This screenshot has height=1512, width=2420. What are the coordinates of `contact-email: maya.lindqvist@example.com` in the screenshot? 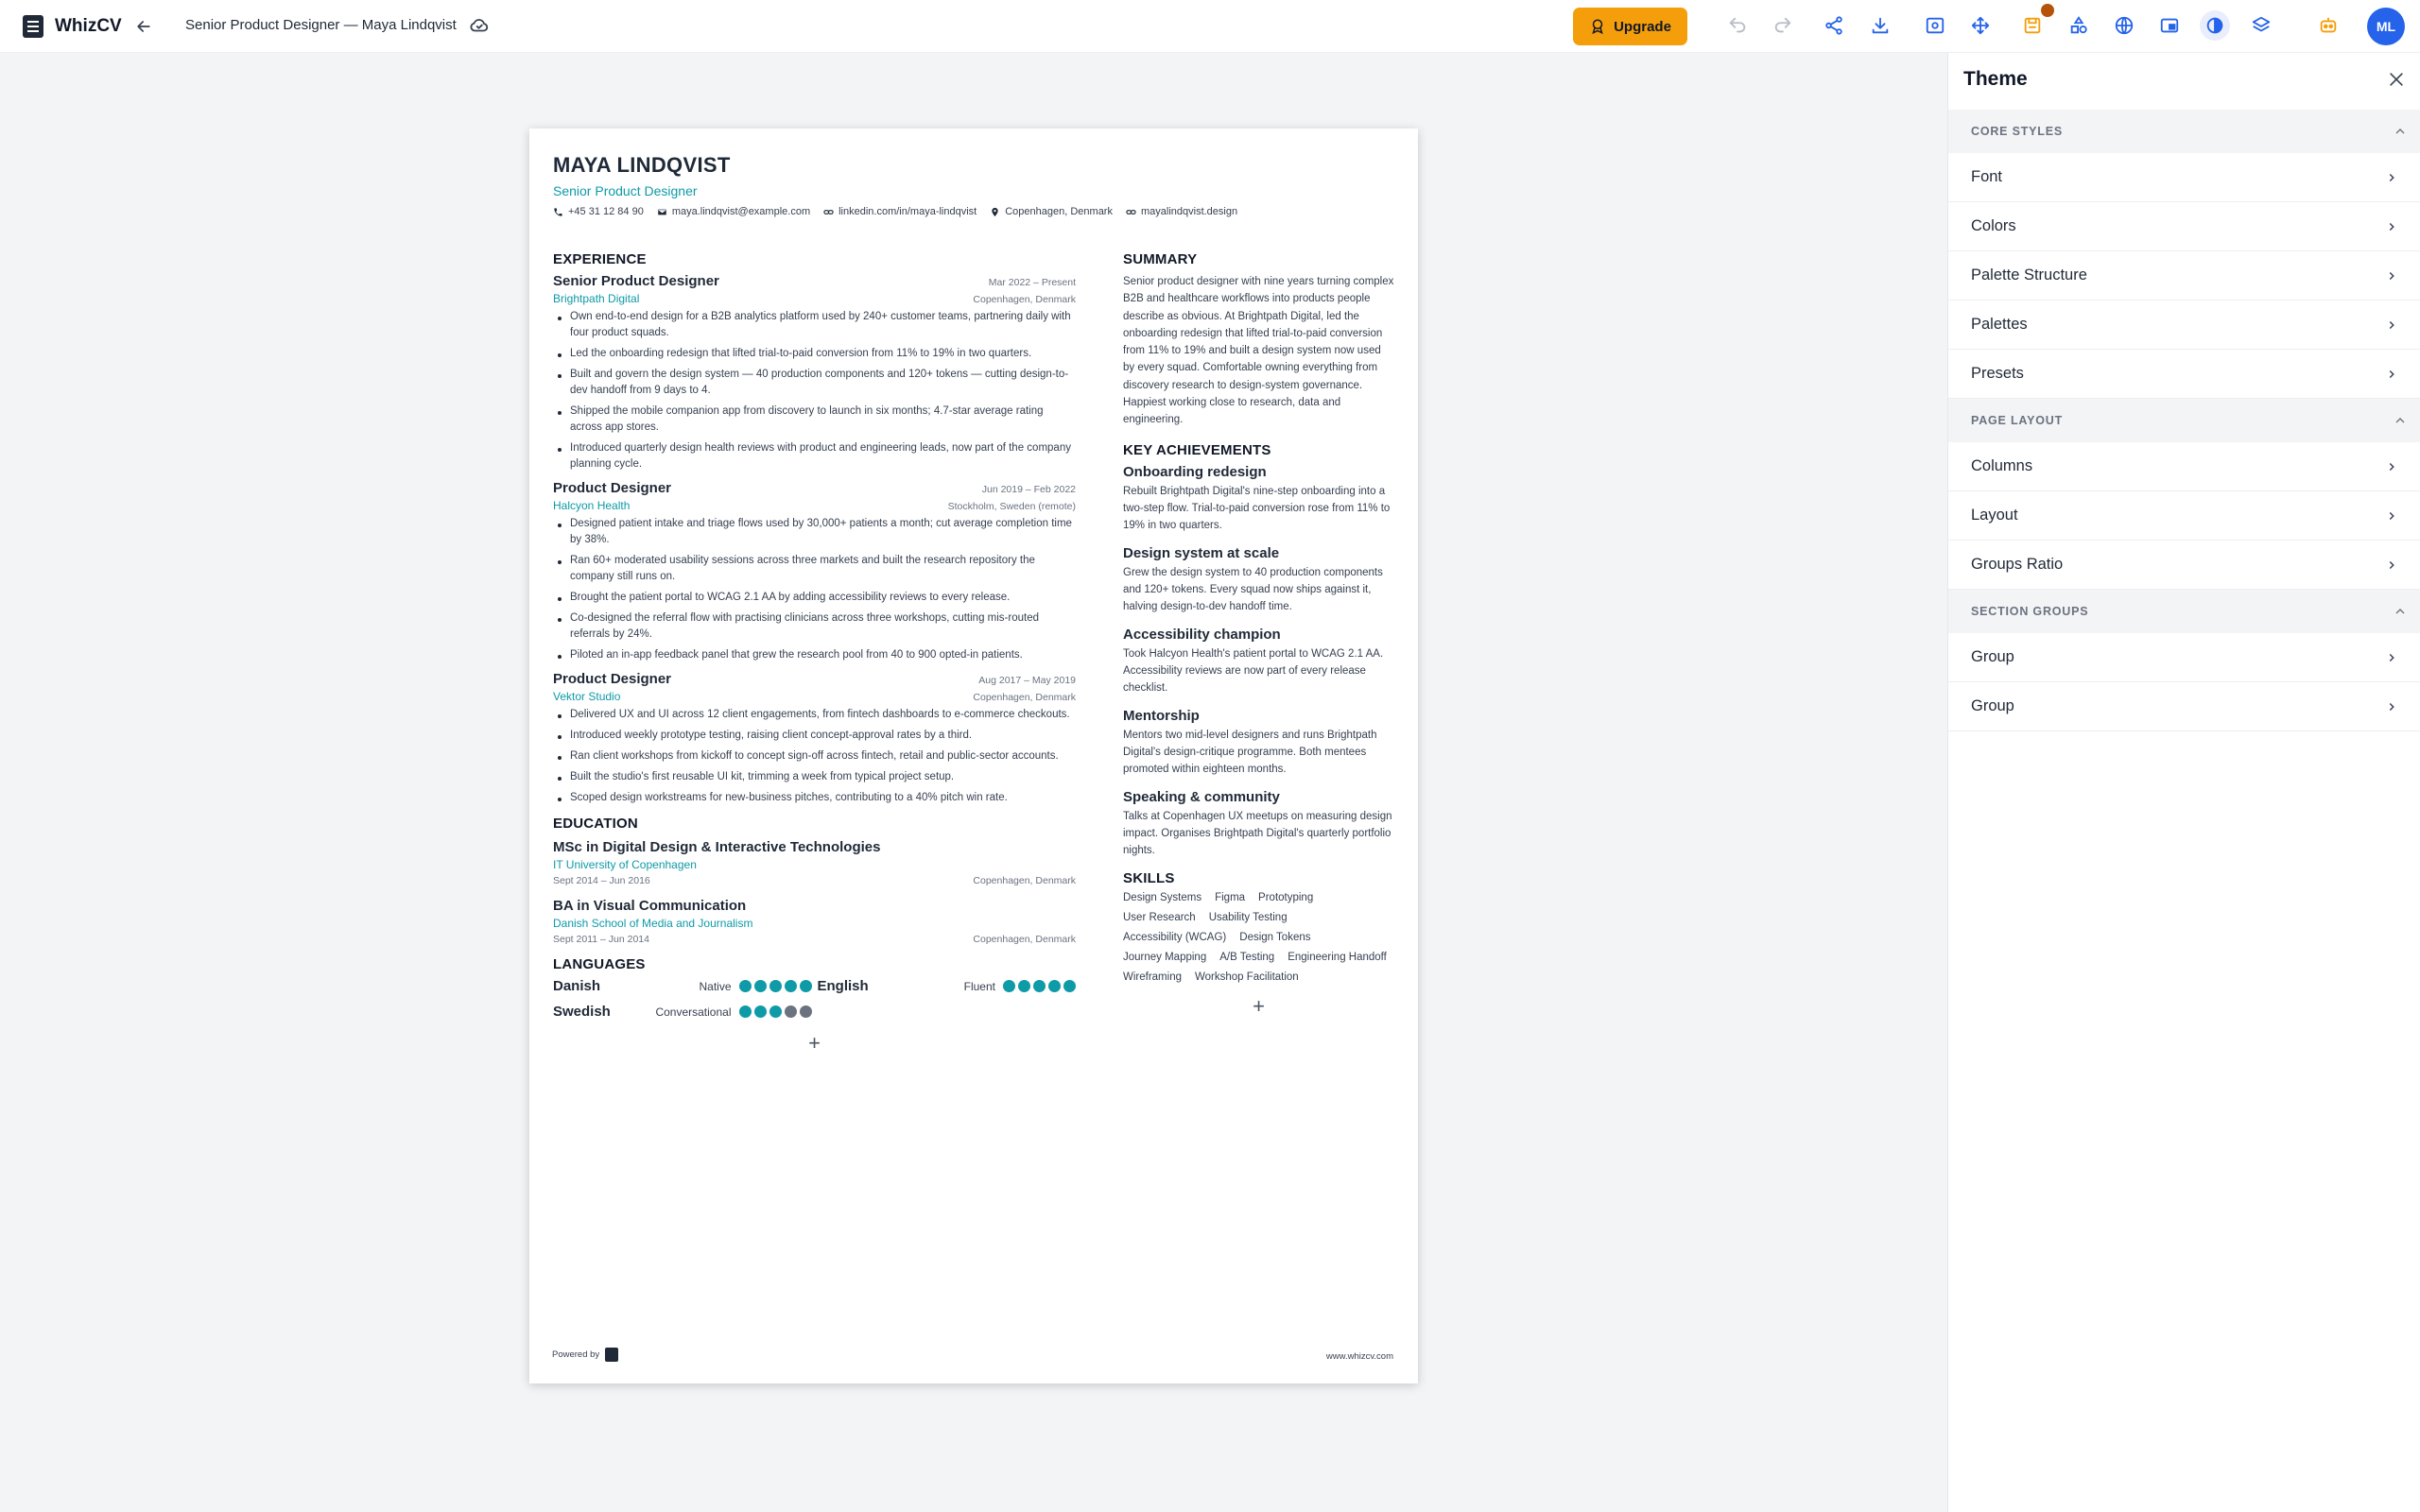 It's located at (733, 211).